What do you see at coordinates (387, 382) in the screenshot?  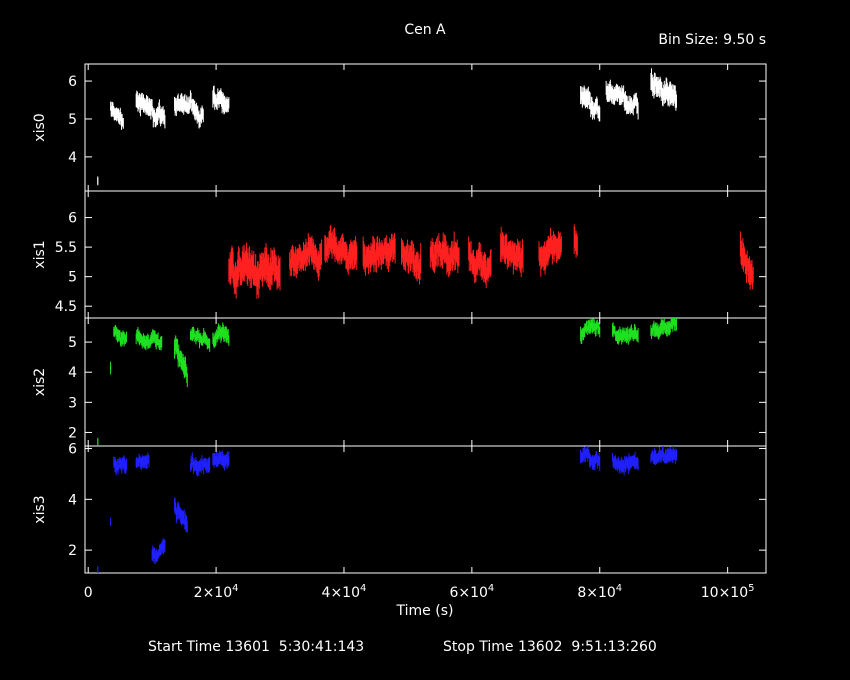 I see `series-xis2` at bounding box center [387, 382].